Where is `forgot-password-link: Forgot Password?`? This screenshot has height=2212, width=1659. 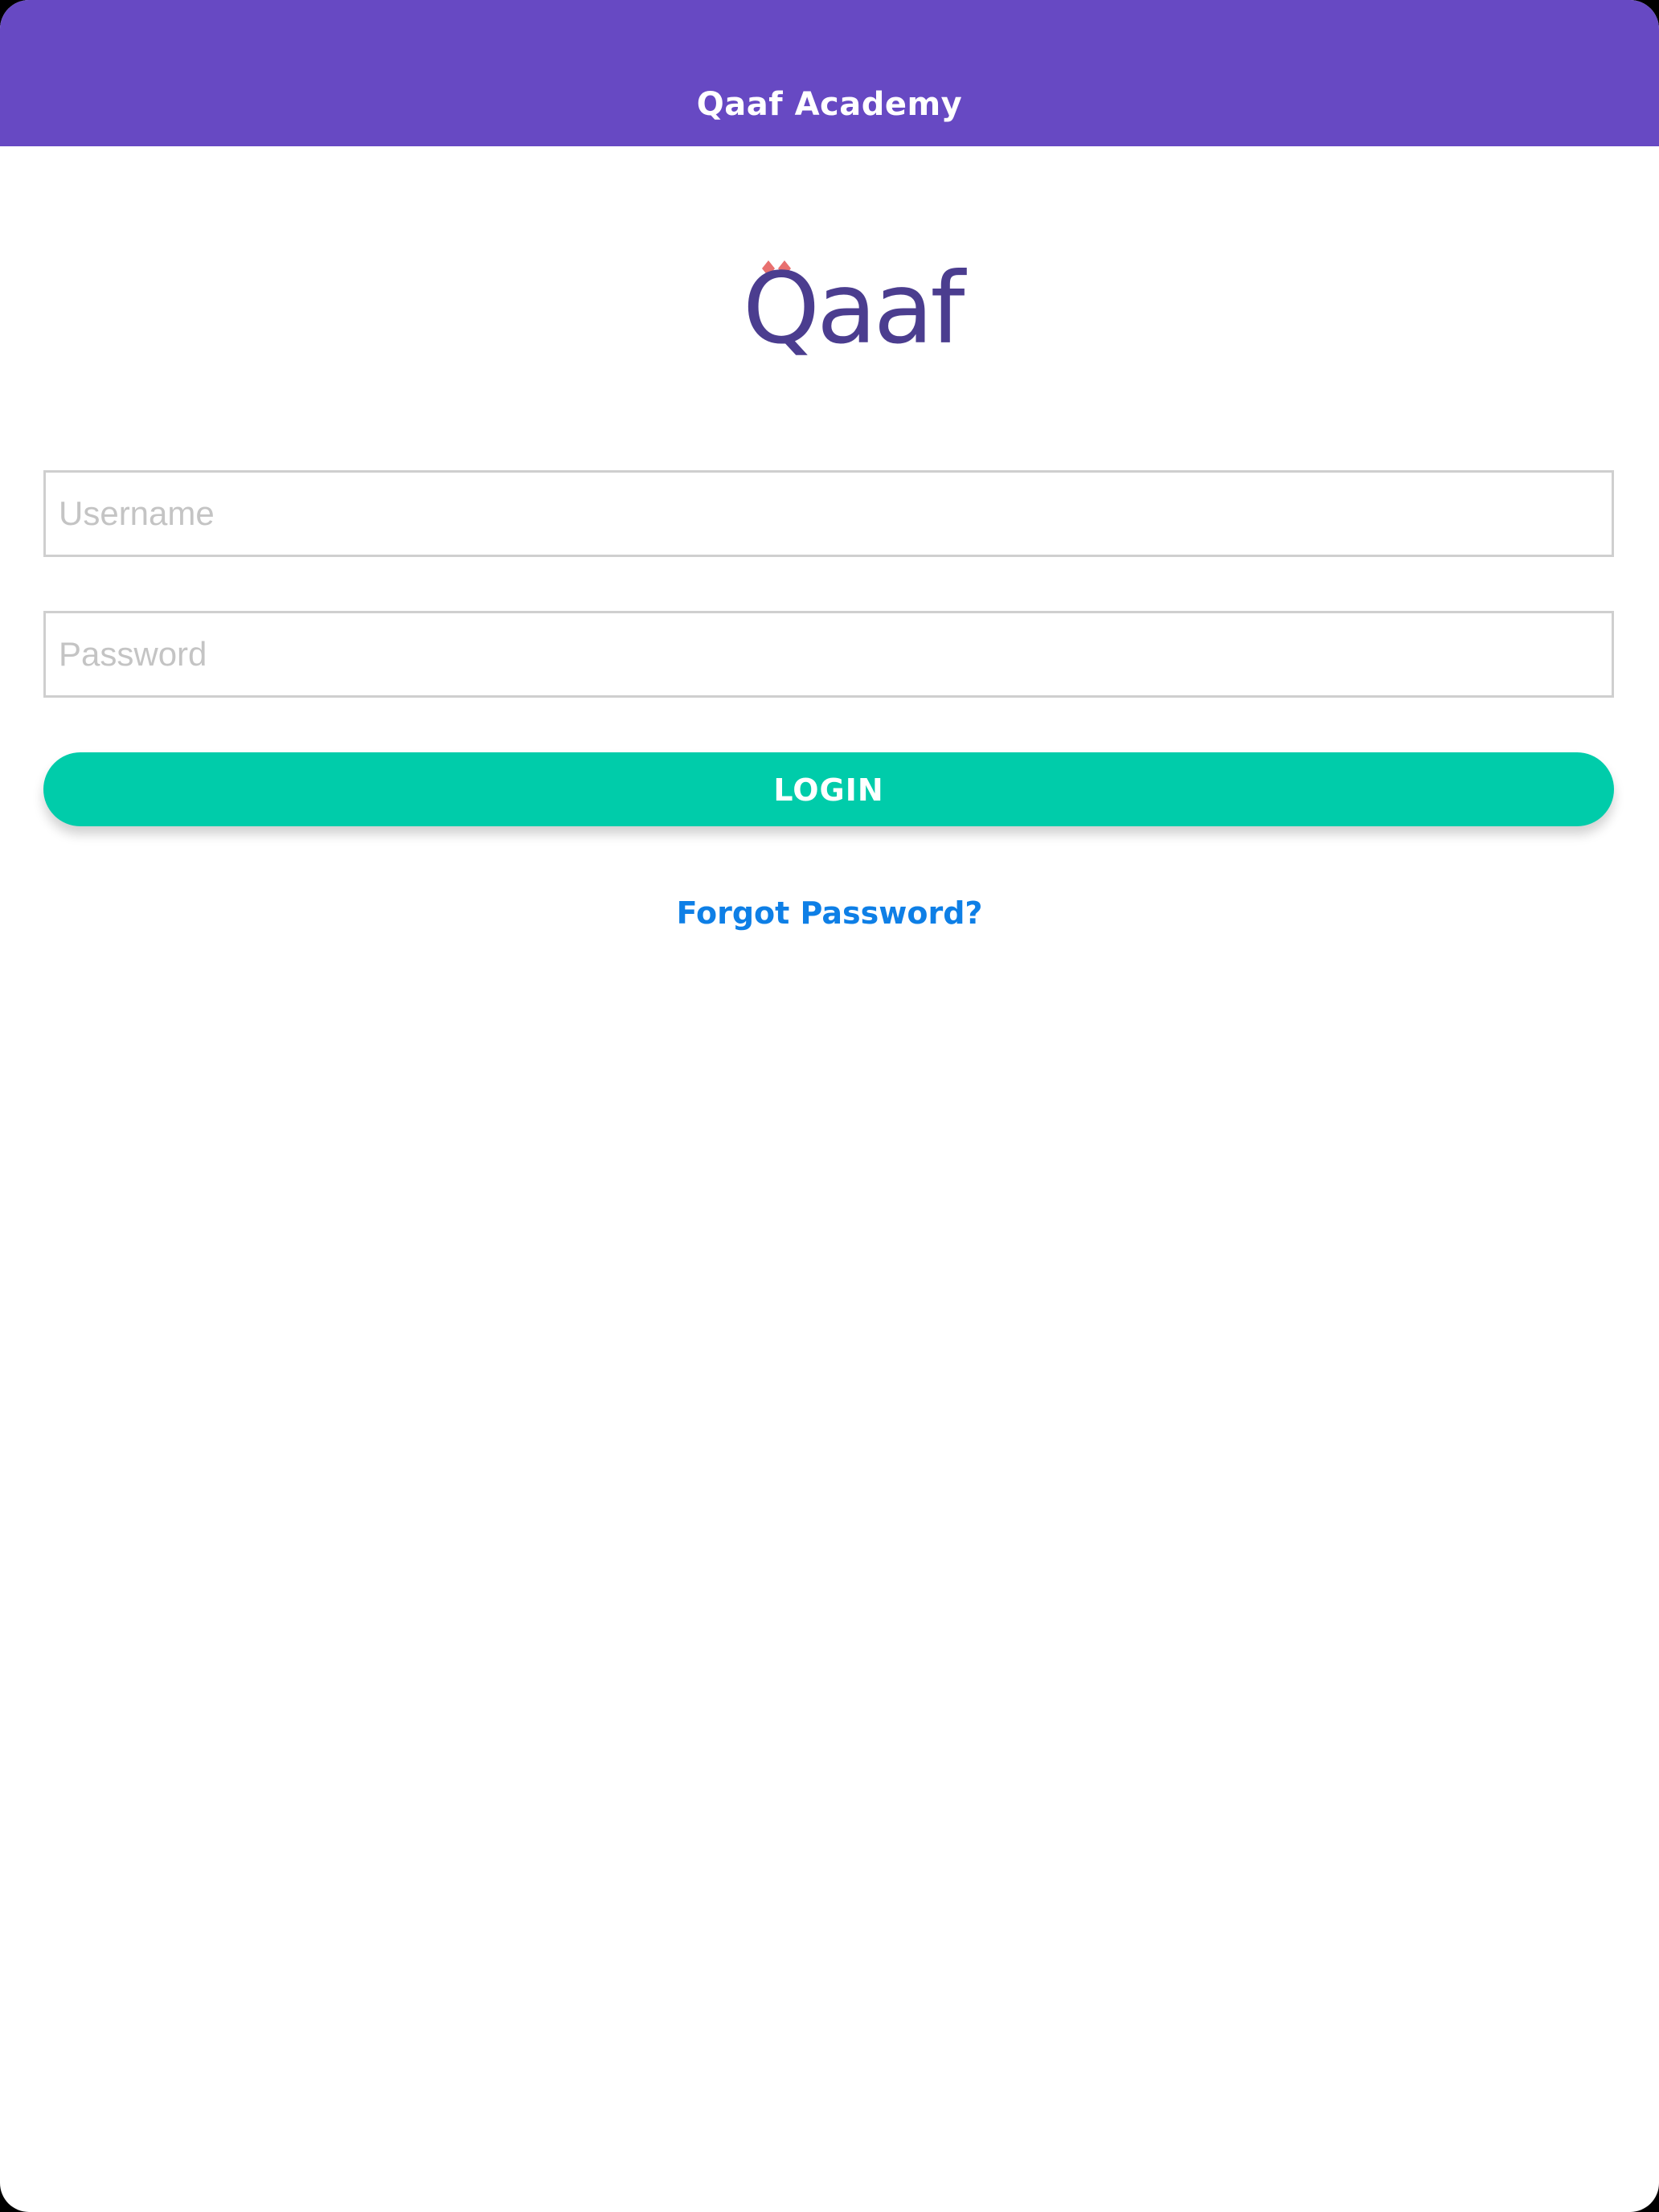 forgot-password-link: Forgot Password? is located at coordinates (830, 913).